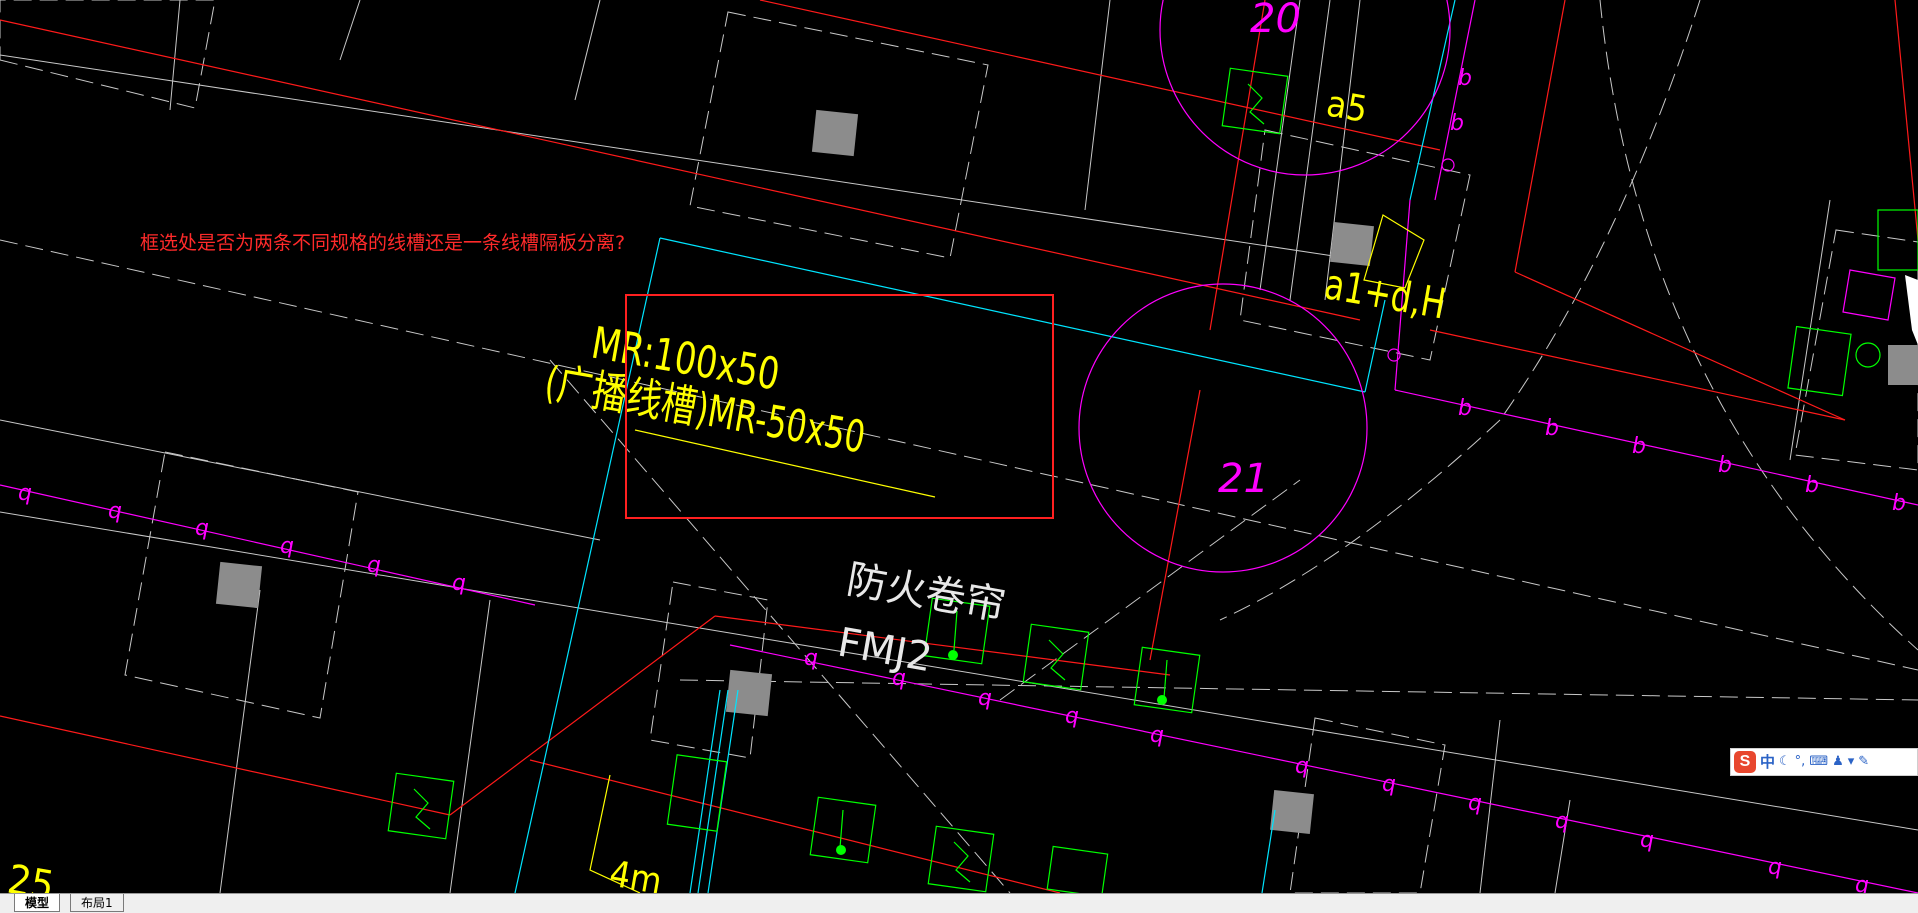  What do you see at coordinates (1346, 106) in the screenshot?
I see `tag-a5: a5` at bounding box center [1346, 106].